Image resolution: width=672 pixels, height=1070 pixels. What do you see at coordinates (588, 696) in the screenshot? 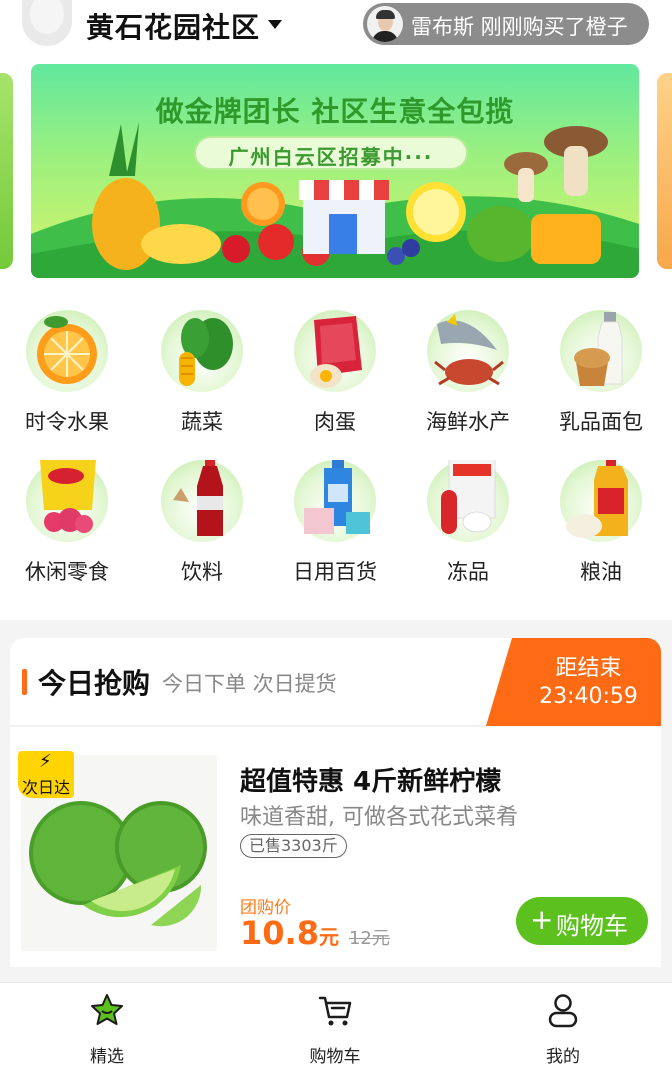
I see `countdown-time: 23:40:59` at bounding box center [588, 696].